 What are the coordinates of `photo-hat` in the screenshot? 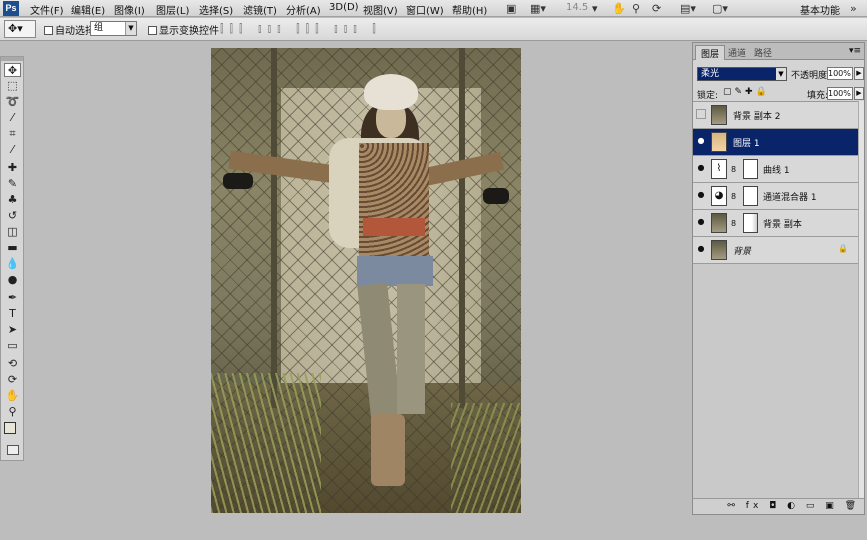 It's located at (391, 92).